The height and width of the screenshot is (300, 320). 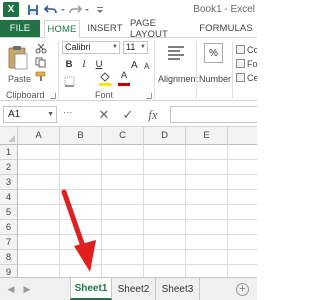 What do you see at coordinates (213, 53) in the screenshot?
I see `number-format-icon: %` at bounding box center [213, 53].